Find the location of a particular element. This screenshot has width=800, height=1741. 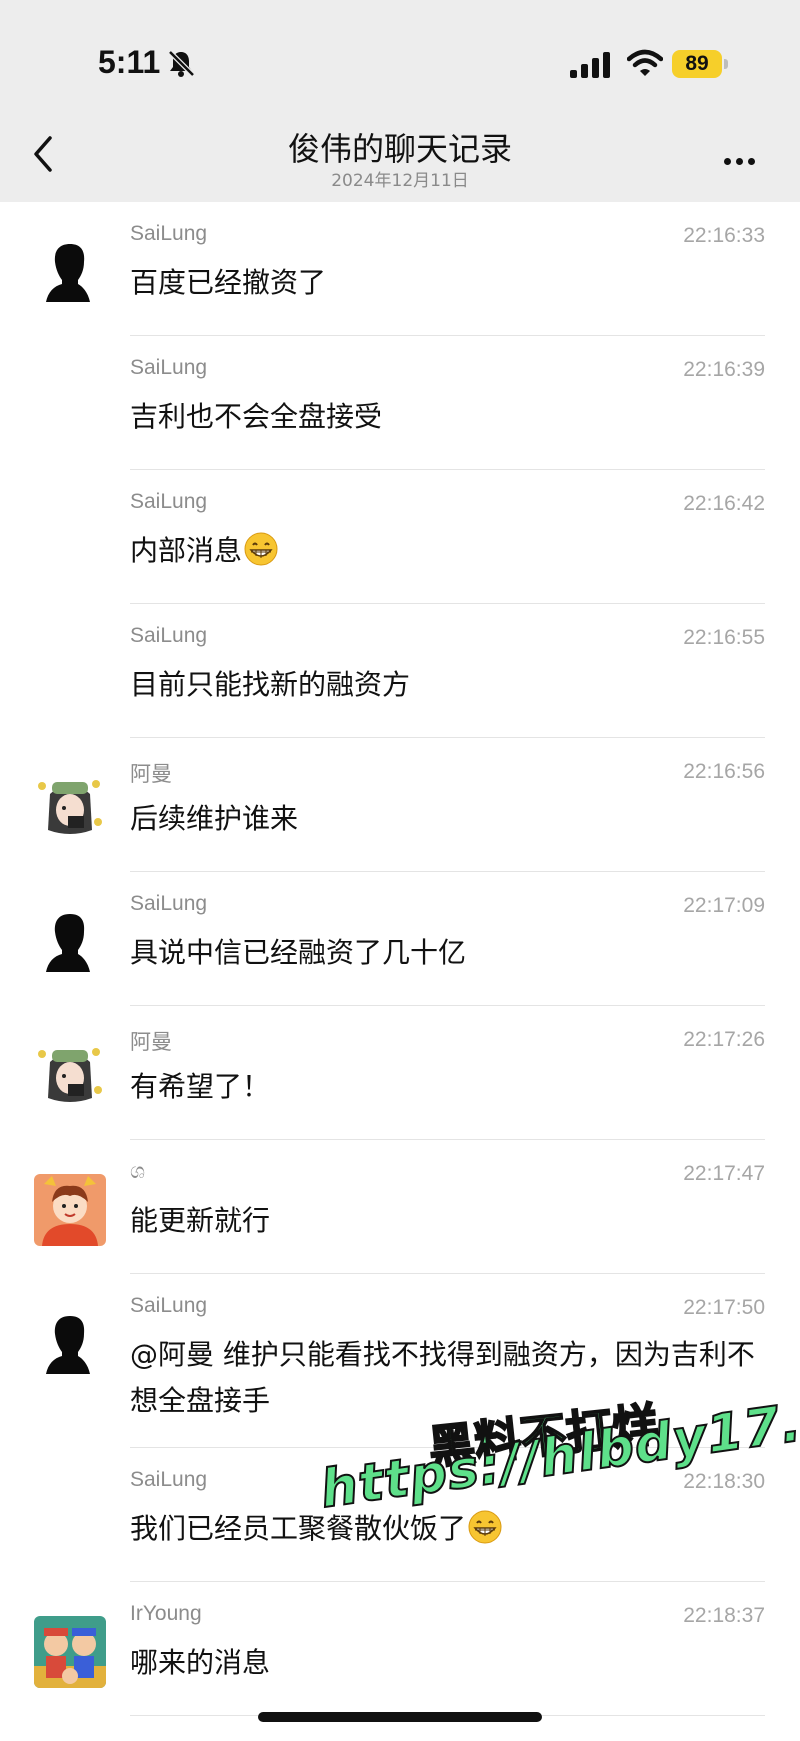

chat-message-row: SaiLung 22:16:42 内部消息 is located at coordinates (400, 537).